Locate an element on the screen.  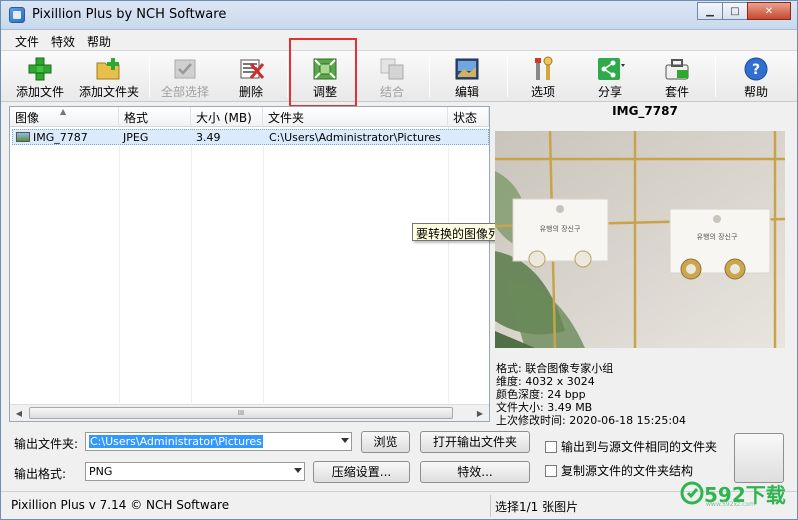
add-file-label: 添加文件 is located at coordinates (39, 92).